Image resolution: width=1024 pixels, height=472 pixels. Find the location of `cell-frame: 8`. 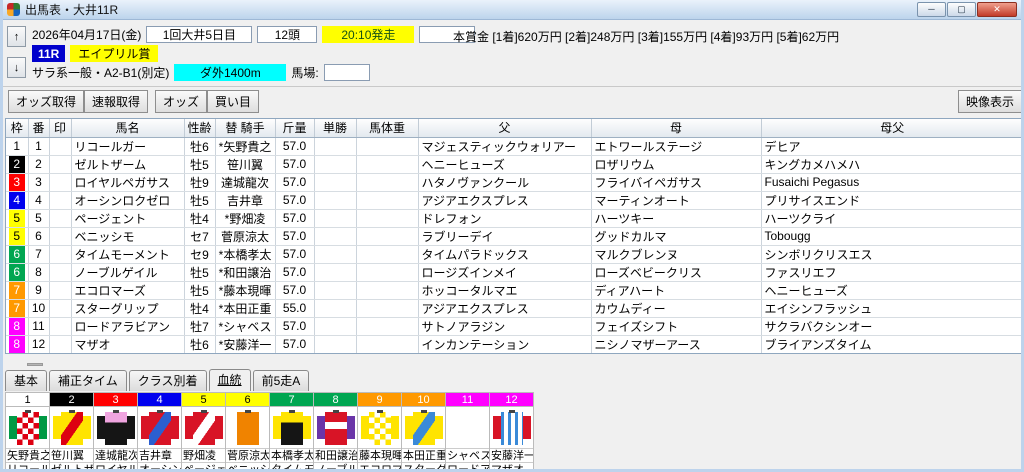

cell-frame: 8 is located at coordinates (17, 326).